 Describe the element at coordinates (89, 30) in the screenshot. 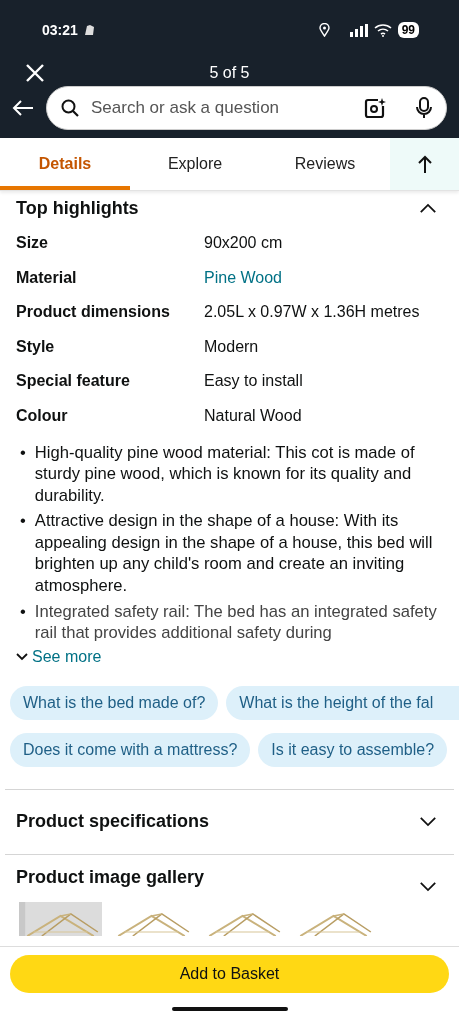

I see `notification-icon` at that location.